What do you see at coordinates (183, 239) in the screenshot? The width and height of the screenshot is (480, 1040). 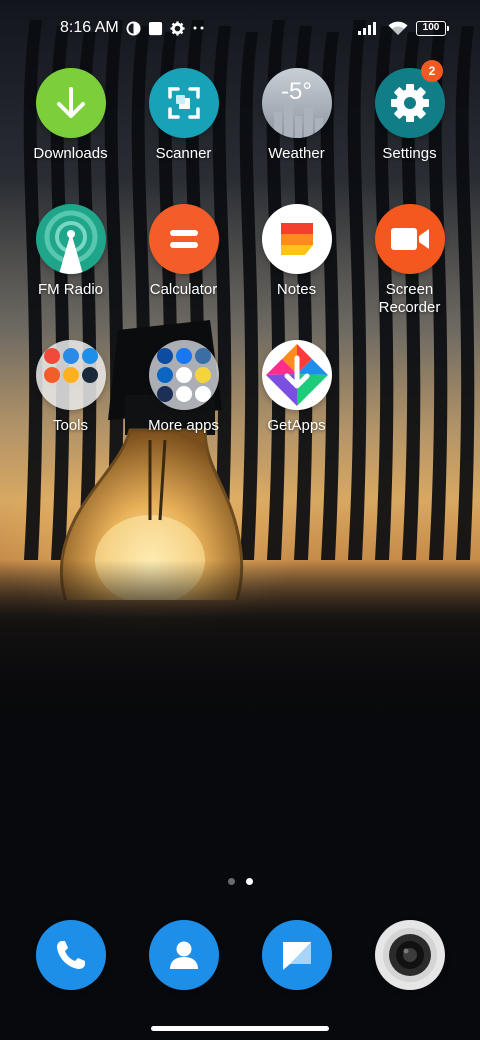 I see `equals-icon` at bounding box center [183, 239].